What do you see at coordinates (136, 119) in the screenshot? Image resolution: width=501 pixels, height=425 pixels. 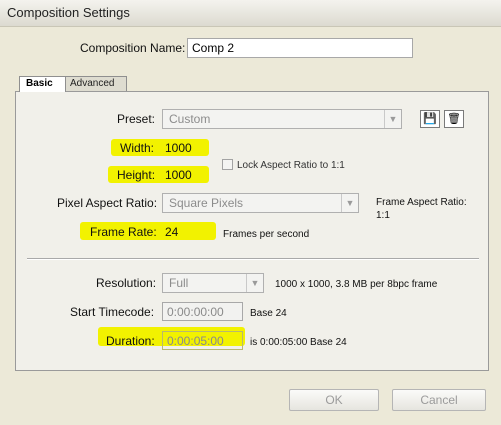 I see `preset-label: Preset:` at bounding box center [136, 119].